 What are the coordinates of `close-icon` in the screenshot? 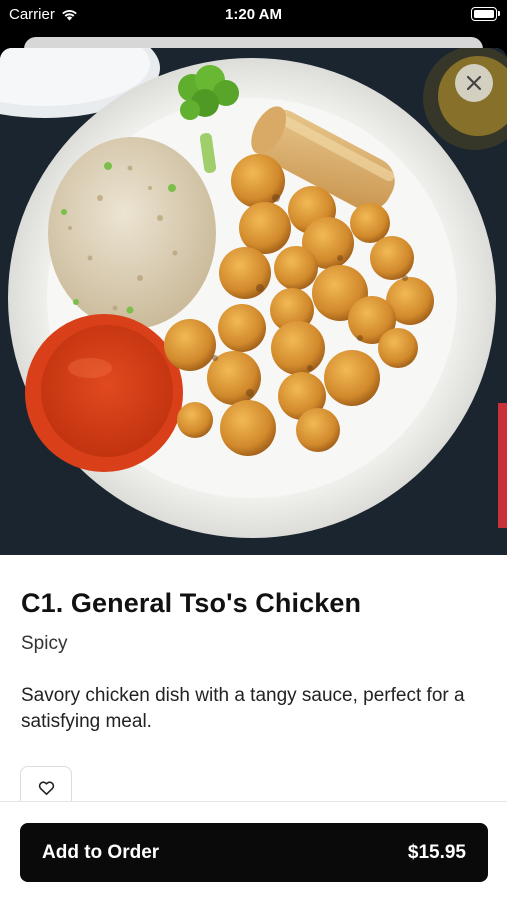 It's located at (474, 83).